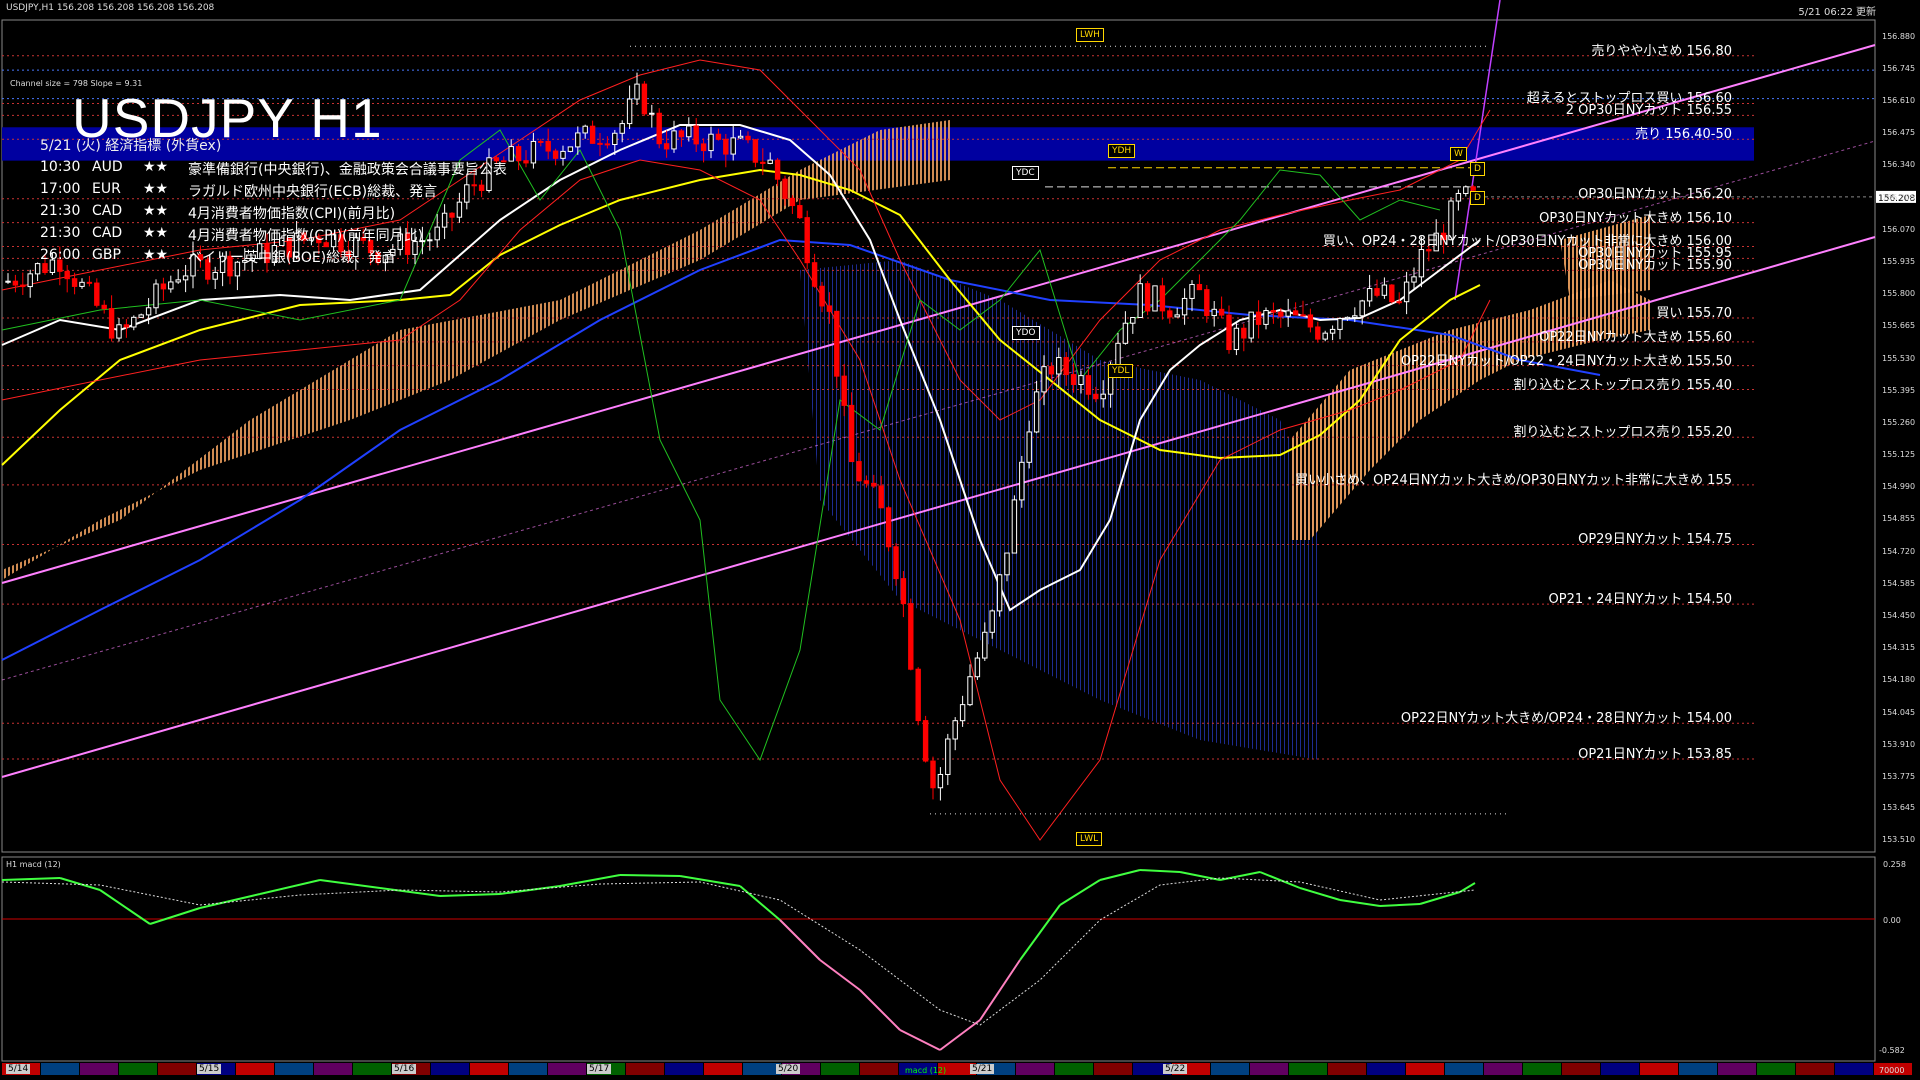  What do you see at coordinates (1477, 169) in the screenshot?
I see `d-marker-upper: D` at bounding box center [1477, 169].